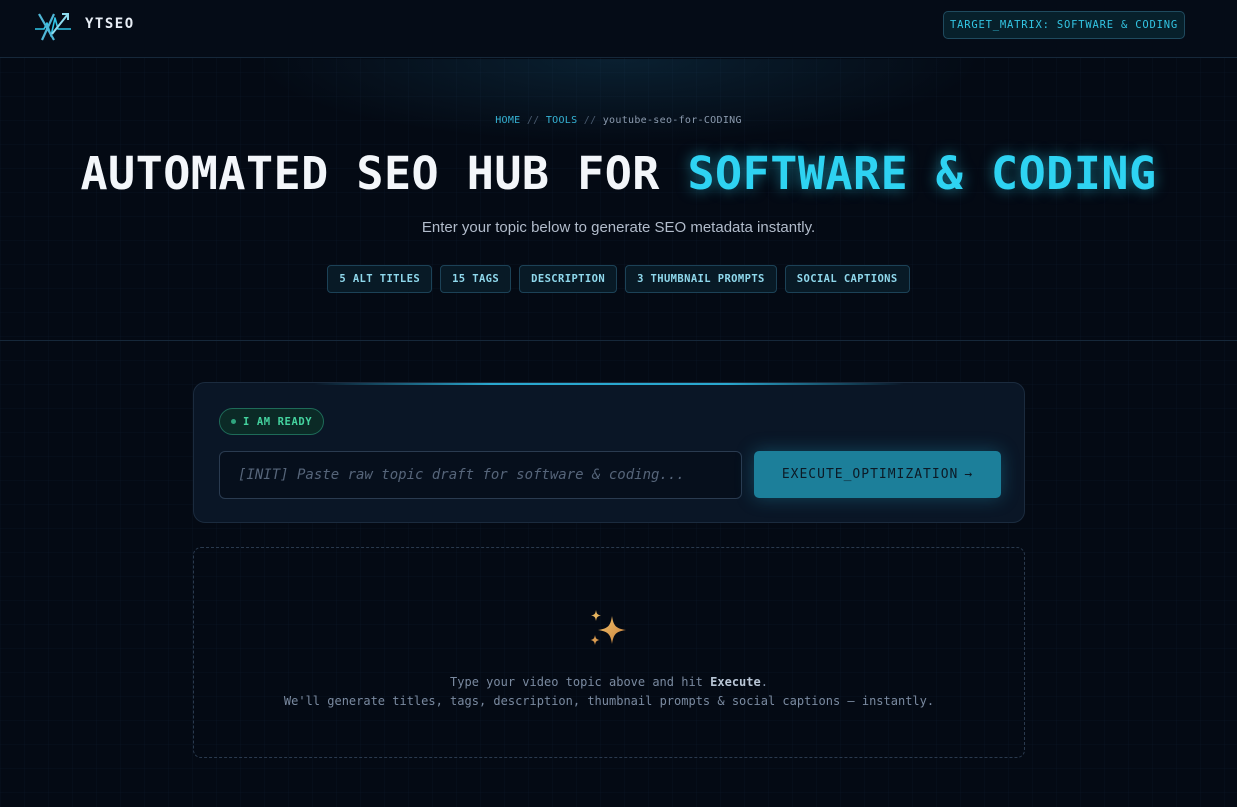 This screenshot has height=807, width=1237. What do you see at coordinates (672, 120) in the screenshot?
I see `breadcrumb-current: youtube-seo-for-CODING` at bounding box center [672, 120].